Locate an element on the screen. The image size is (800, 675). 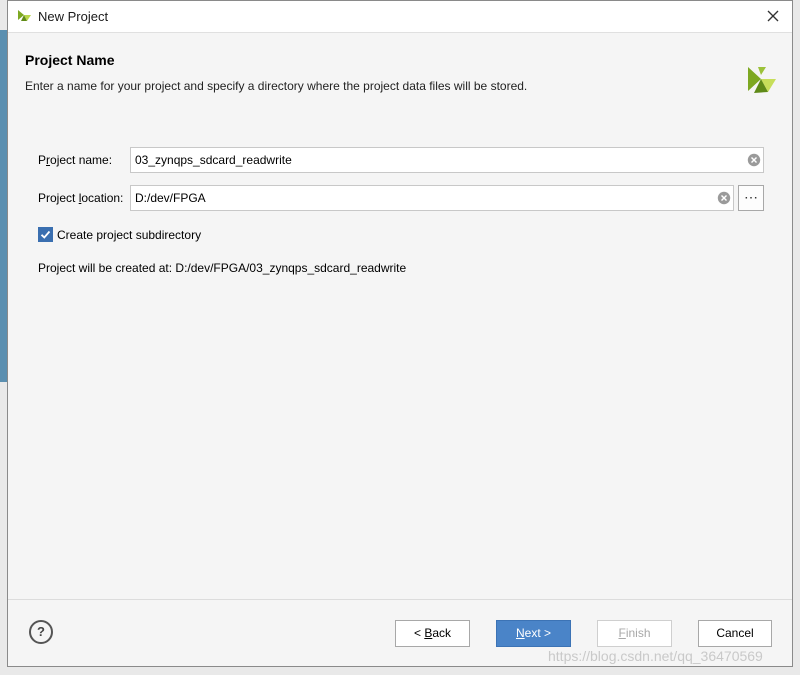
window-title: New Project is located at coordinates (73, 16).